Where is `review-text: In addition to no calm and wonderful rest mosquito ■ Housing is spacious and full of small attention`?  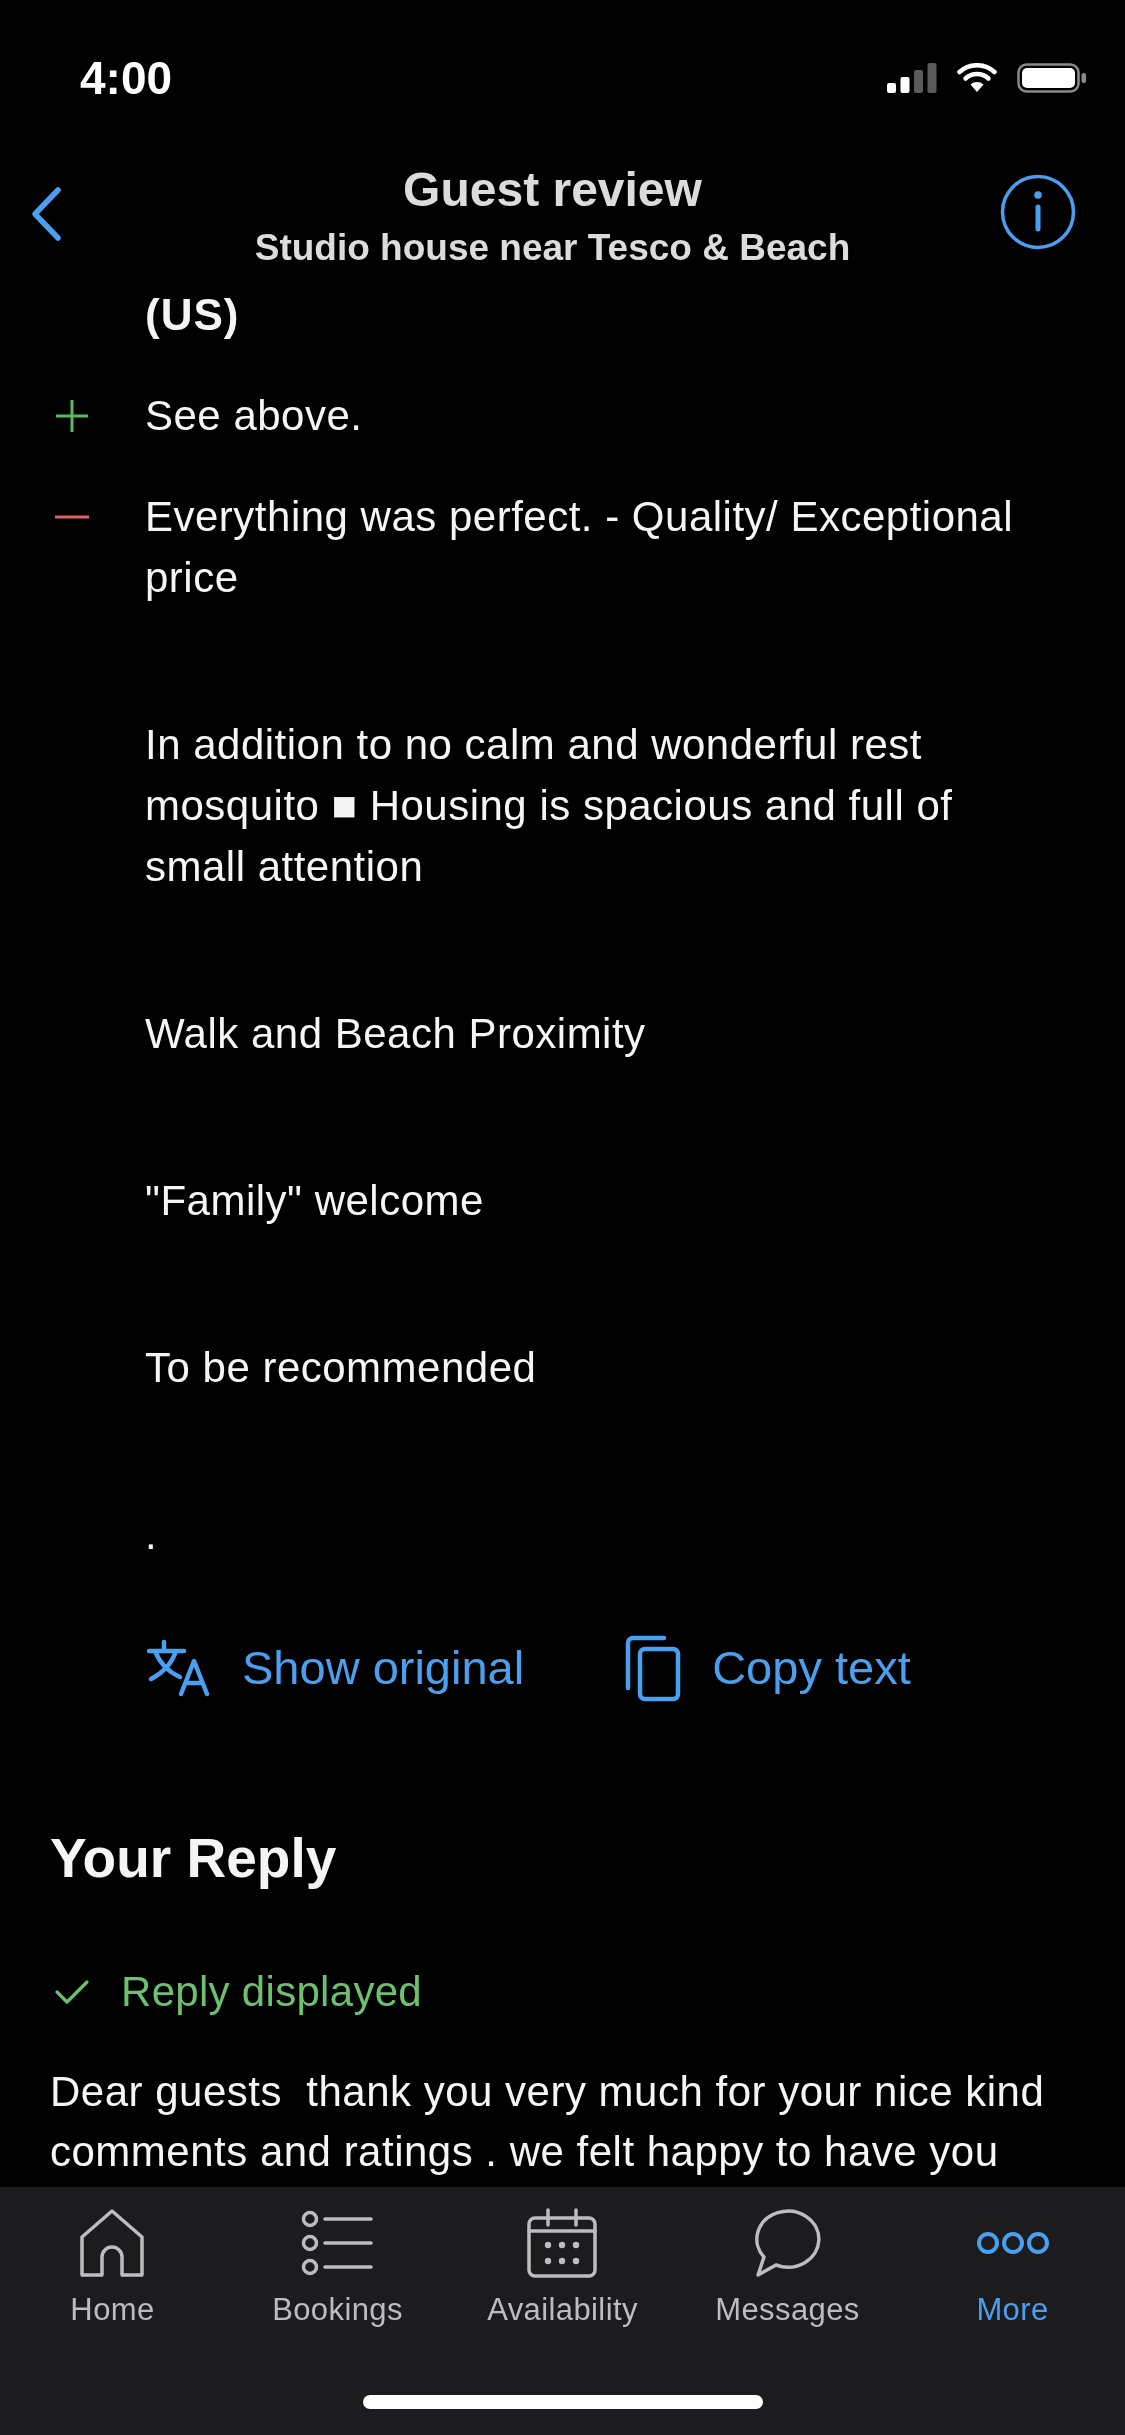 review-text: In addition to no calm and wonderful rest mosquito ■ Housing is spacious and full of small attention is located at coordinates (549, 806).